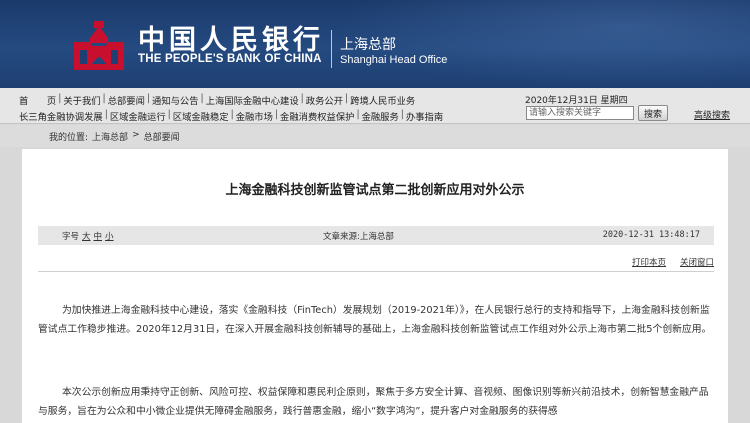  I want to click on article-meta-bar: 字号 大 中 小 文章来源:上海总部 2020-12-31 13:48:17, so click(376, 235).